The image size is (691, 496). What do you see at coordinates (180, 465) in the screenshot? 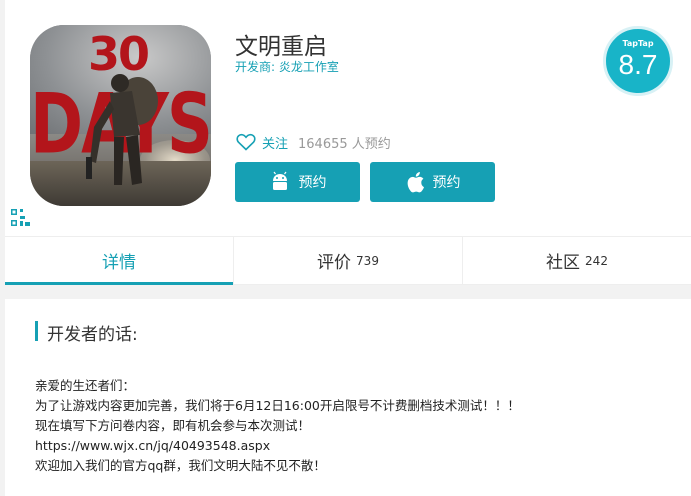
I see `note-line: 欢迎加入我们的官方qq群，我们文明大陆不见不散！` at bounding box center [180, 465].